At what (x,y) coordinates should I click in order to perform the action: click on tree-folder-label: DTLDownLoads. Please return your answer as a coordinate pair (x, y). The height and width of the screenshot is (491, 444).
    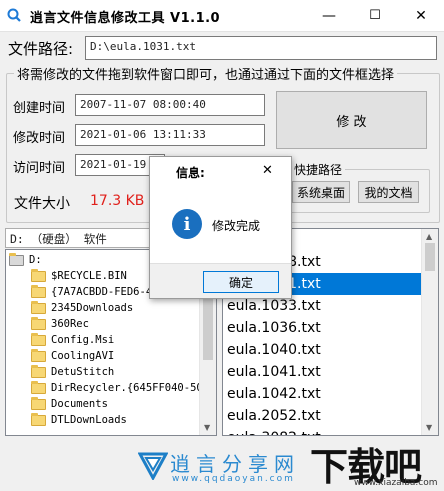
    Looking at the image, I should click on (89, 420).